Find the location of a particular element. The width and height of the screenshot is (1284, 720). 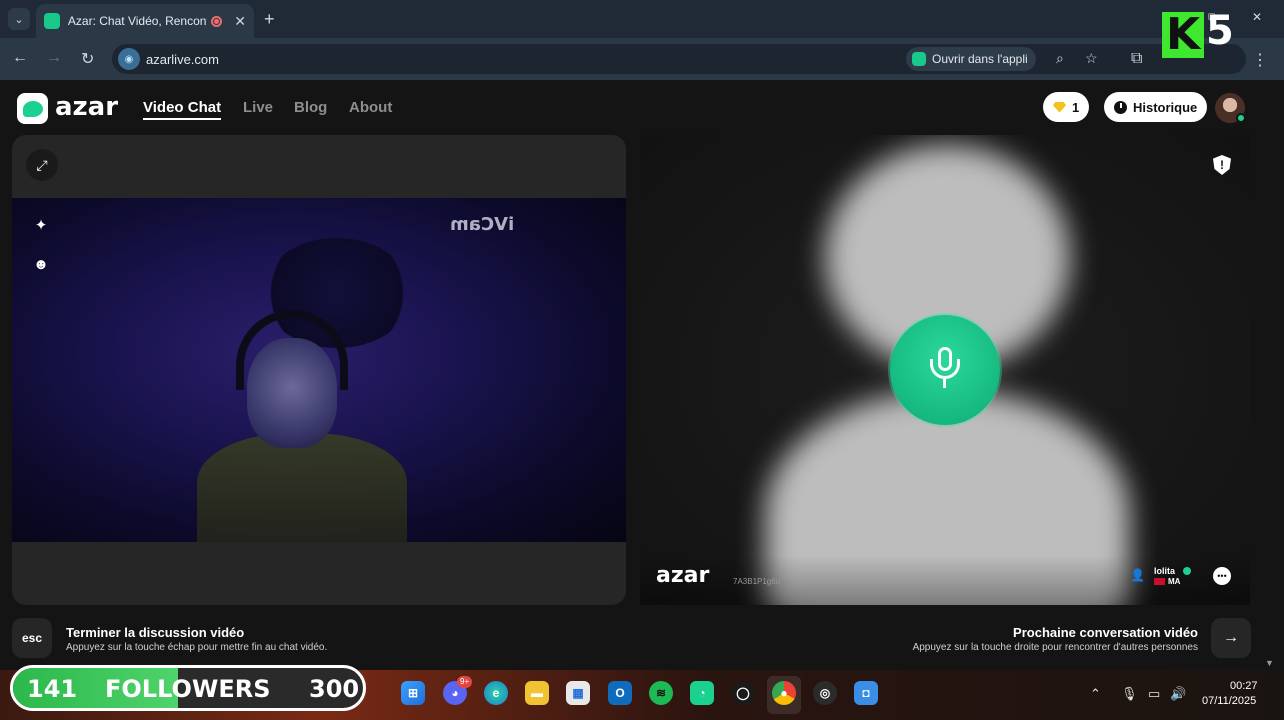

history-button: Historique is located at coordinates (1156, 107).